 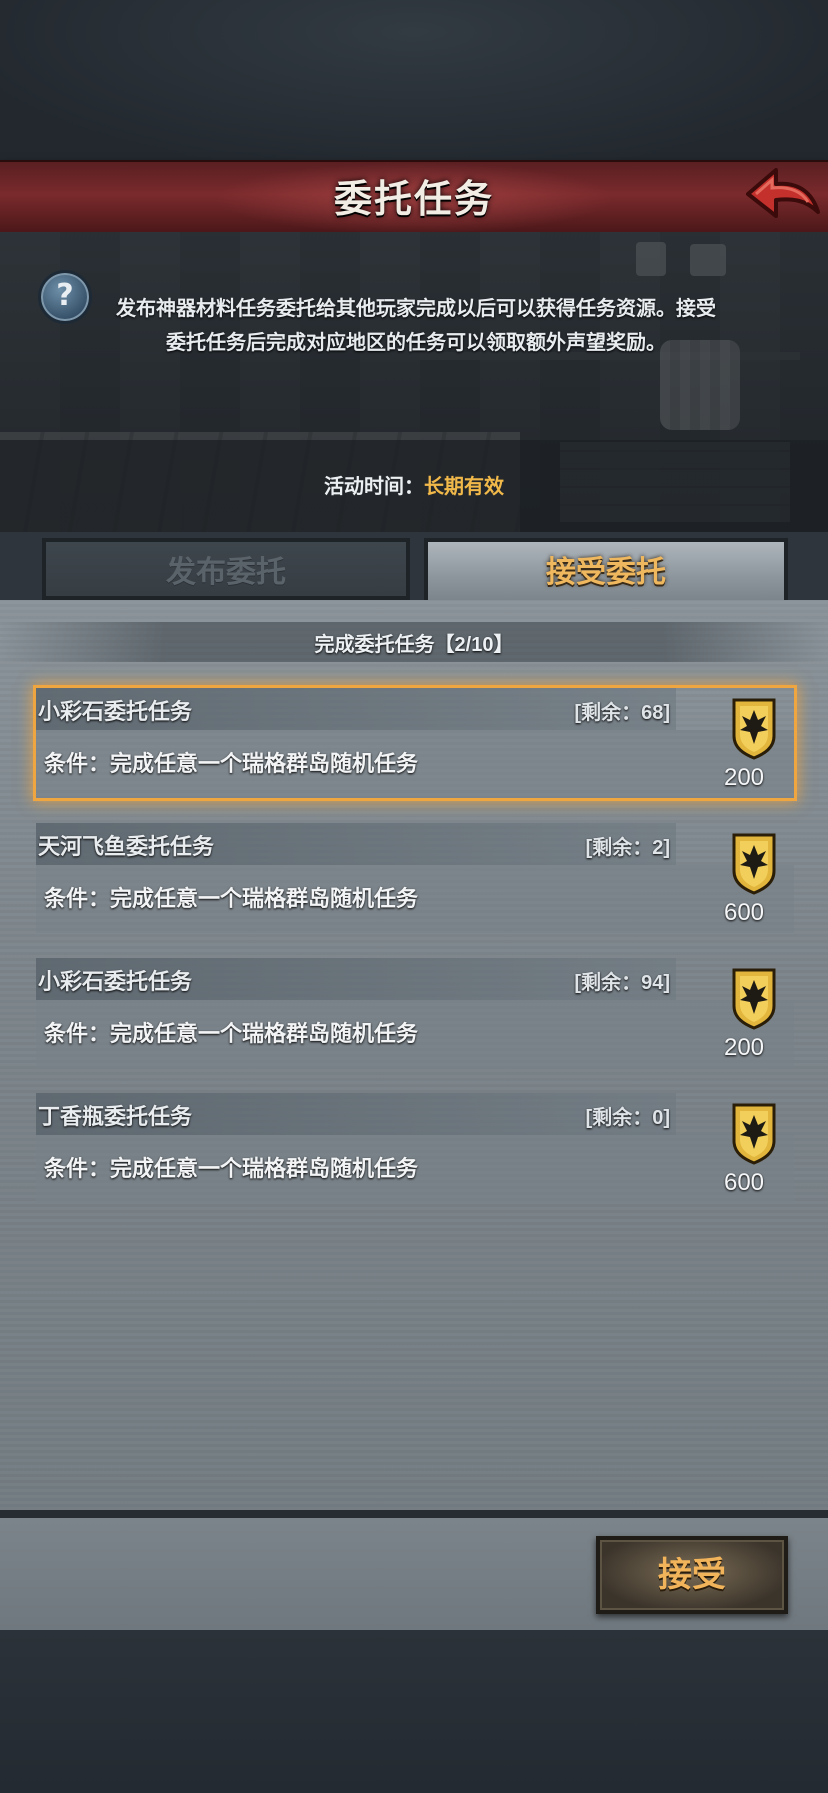 What do you see at coordinates (413, 200) in the screenshot?
I see `page-title: 委托任务` at bounding box center [413, 200].